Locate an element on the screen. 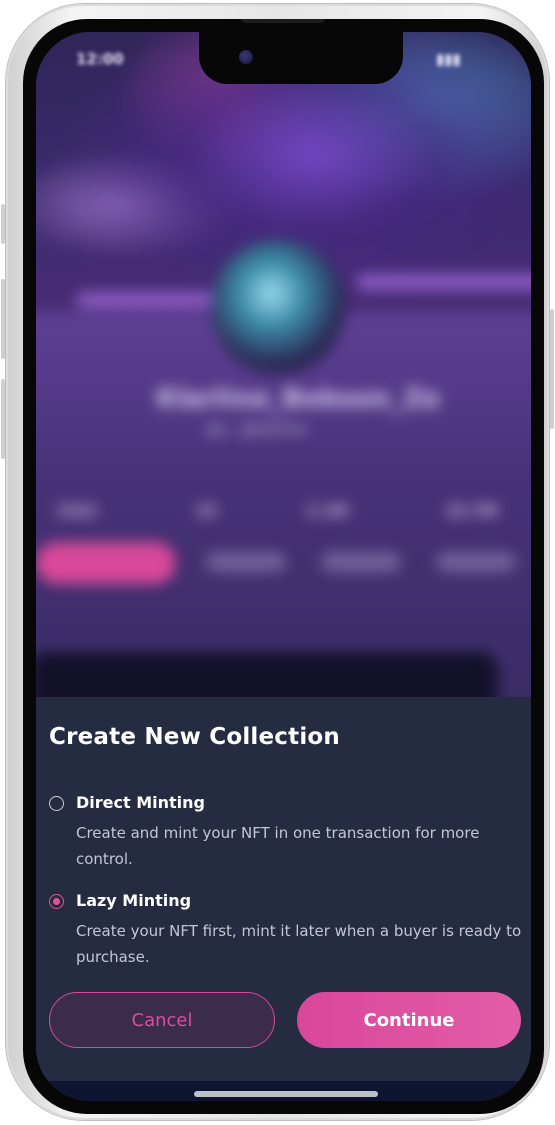 The width and height of the screenshot is (555, 1125). stat-value: 23 is located at coordinates (206, 511).